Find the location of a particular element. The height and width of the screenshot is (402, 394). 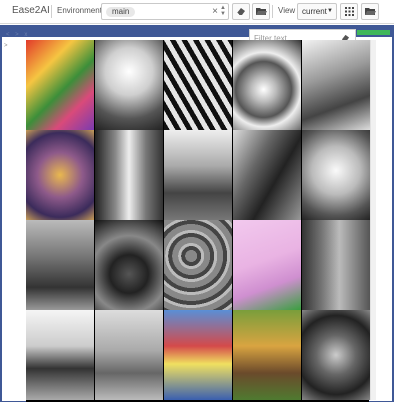

environment-chip: main is located at coordinates (121, 12).